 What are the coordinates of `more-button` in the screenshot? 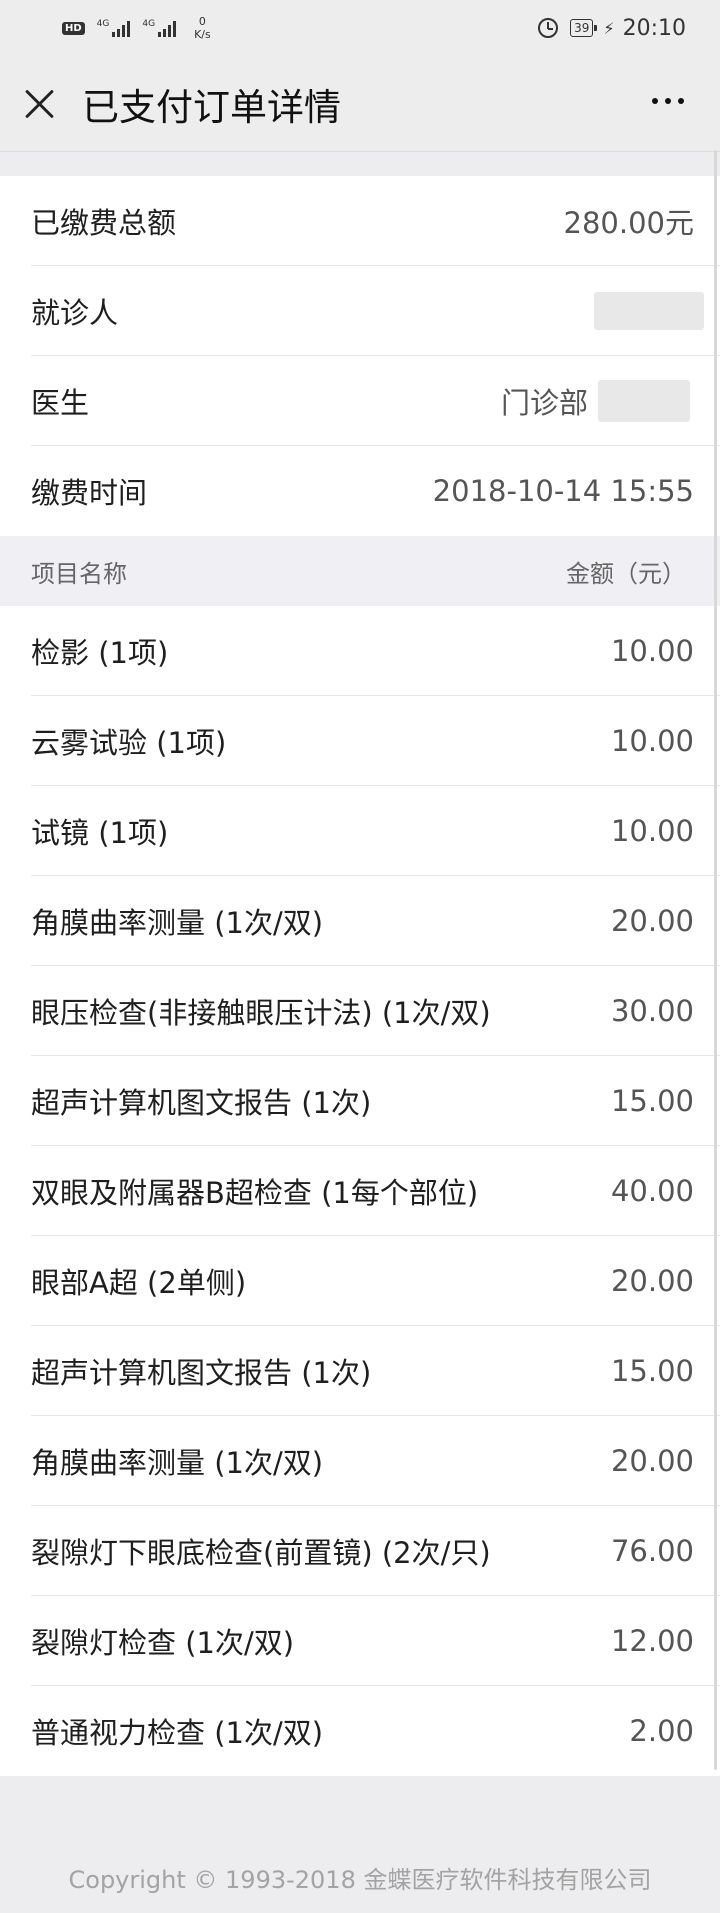 It's located at (668, 101).